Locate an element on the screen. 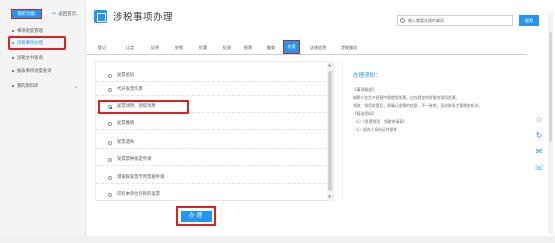 This screenshot has width=555, height=243. highlight-box-sidebar is located at coordinates (37, 43).